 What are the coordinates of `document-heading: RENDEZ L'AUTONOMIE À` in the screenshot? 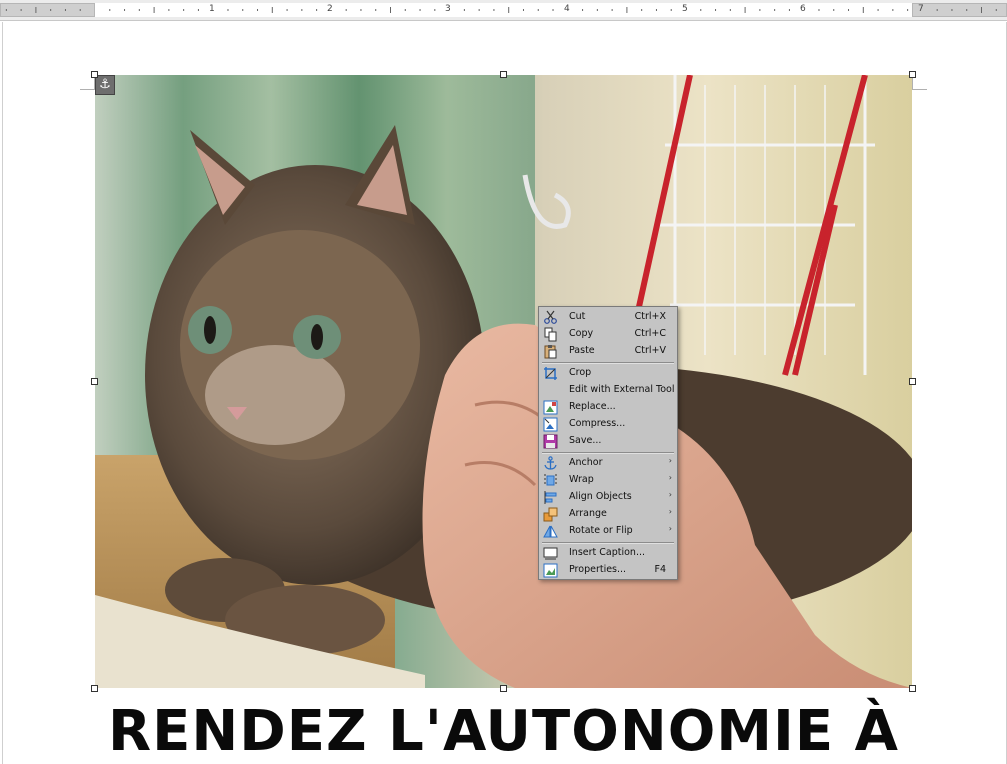 It's located at (503, 732).